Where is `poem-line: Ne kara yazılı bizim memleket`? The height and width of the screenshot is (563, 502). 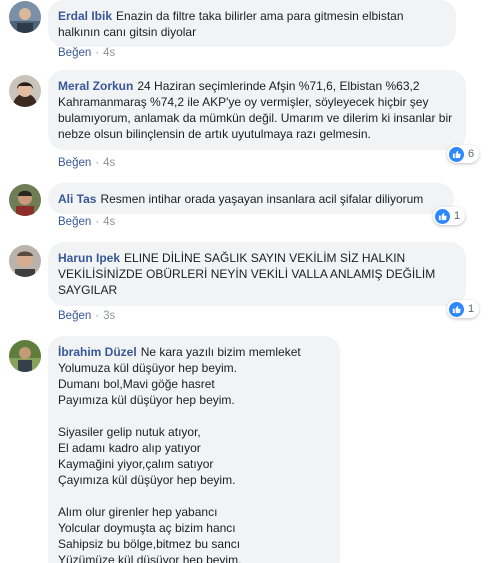 poem-line: Ne kara yazılı bizim memleket is located at coordinates (220, 352).